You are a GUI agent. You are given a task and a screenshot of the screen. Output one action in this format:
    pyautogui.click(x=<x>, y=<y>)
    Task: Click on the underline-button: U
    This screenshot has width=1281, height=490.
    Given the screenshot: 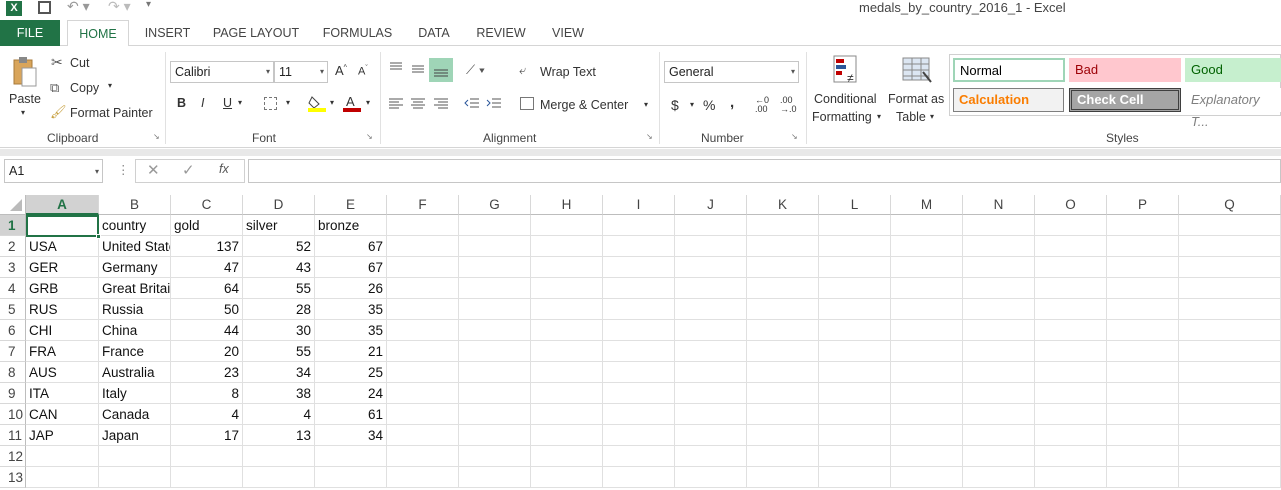 What is the action you would take?
    pyautogui.click(x=227, y=103)
    